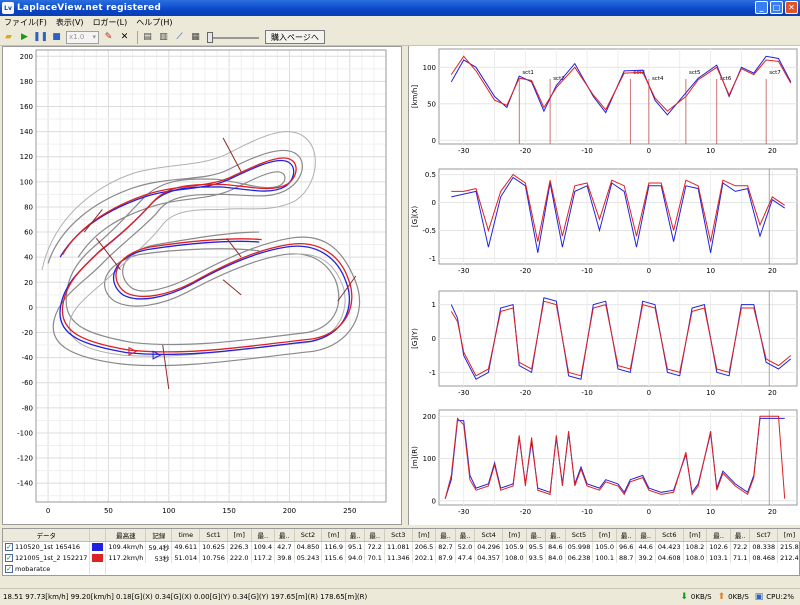 The width and height of the screenshot is (800, 605). Describe the element at coordinates (695, 546) in the screenshot. I see `table-cell: 108.2` at that location.